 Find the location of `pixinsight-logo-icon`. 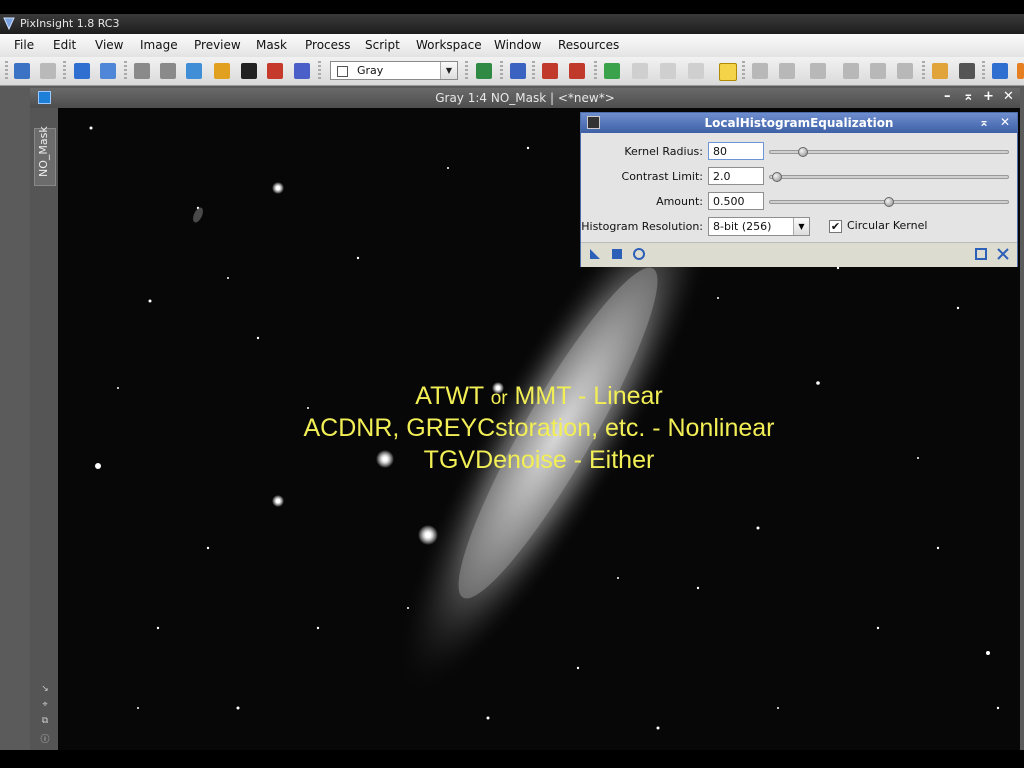

pixinsight-logo-icon is located at coordinates (9, 23).